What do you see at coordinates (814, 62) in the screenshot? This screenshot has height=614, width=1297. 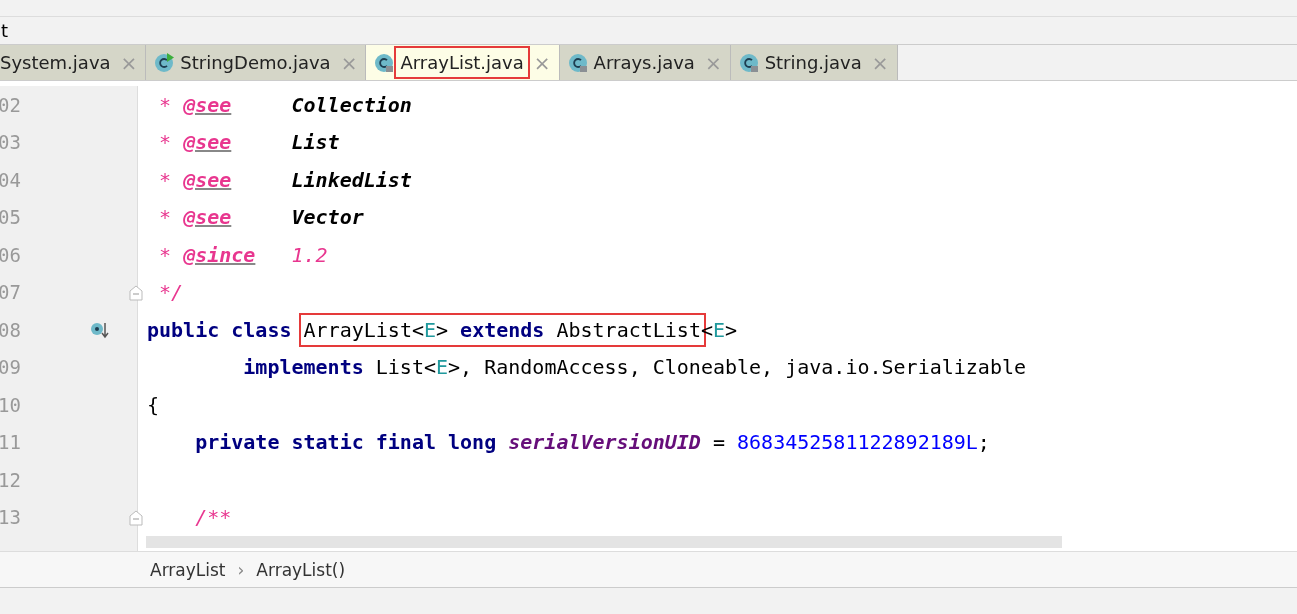 I see `editor-tab: String.java ×` at bounding box center [814, 62].